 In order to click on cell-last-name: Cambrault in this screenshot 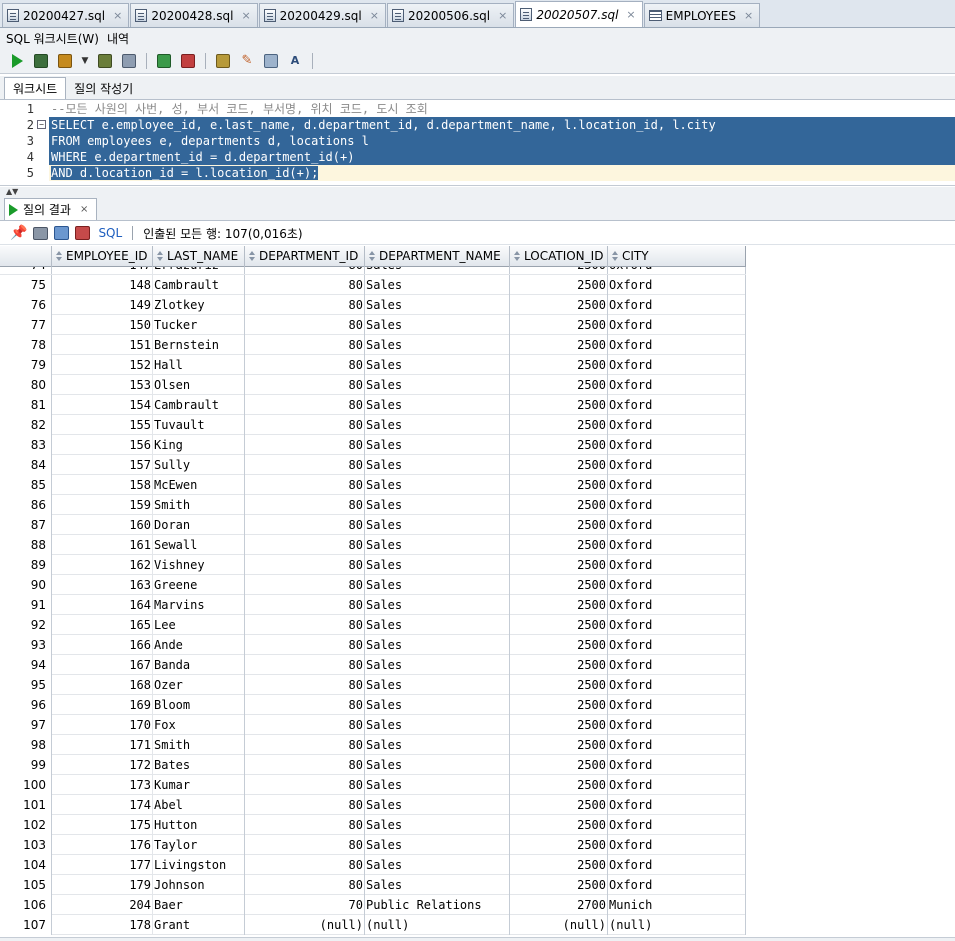, I will do `click(199, 405)`.